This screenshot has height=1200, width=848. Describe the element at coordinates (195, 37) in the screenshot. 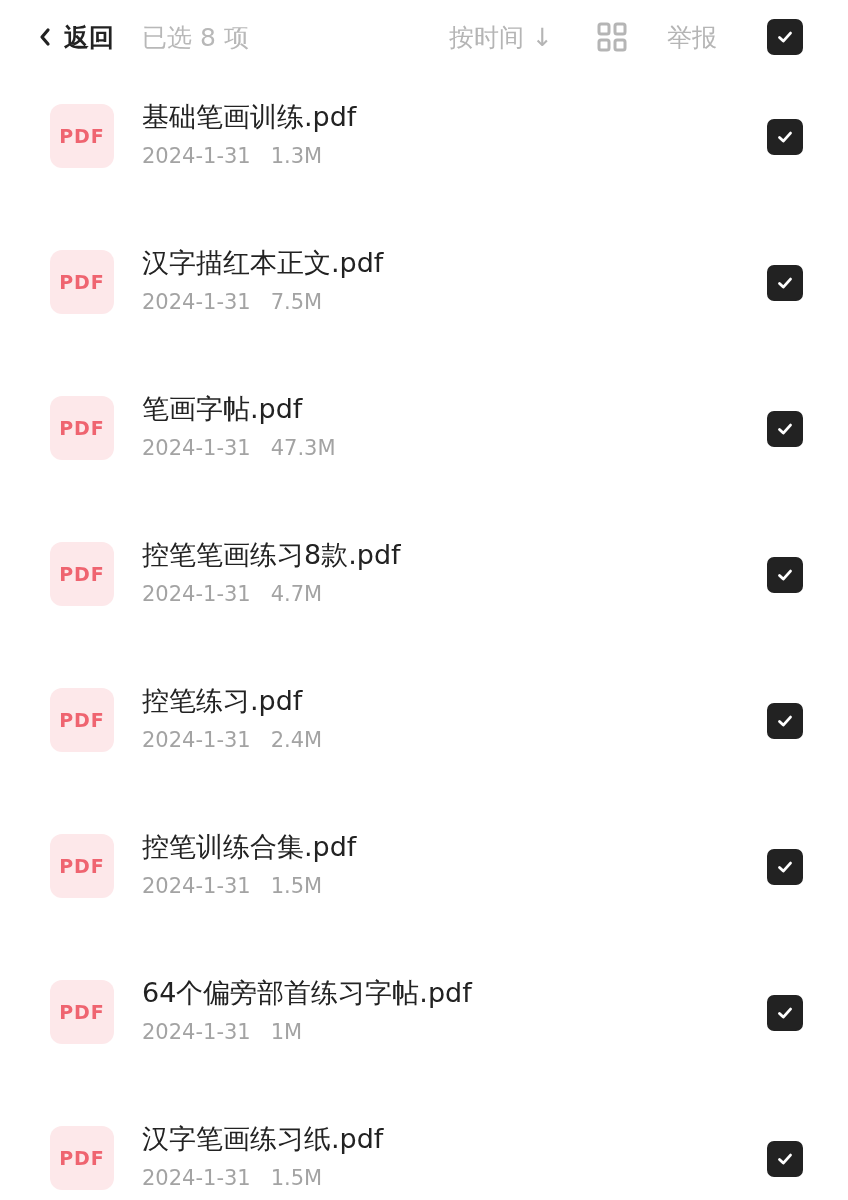

I see `selection-count: 已选 8 项` at that location.